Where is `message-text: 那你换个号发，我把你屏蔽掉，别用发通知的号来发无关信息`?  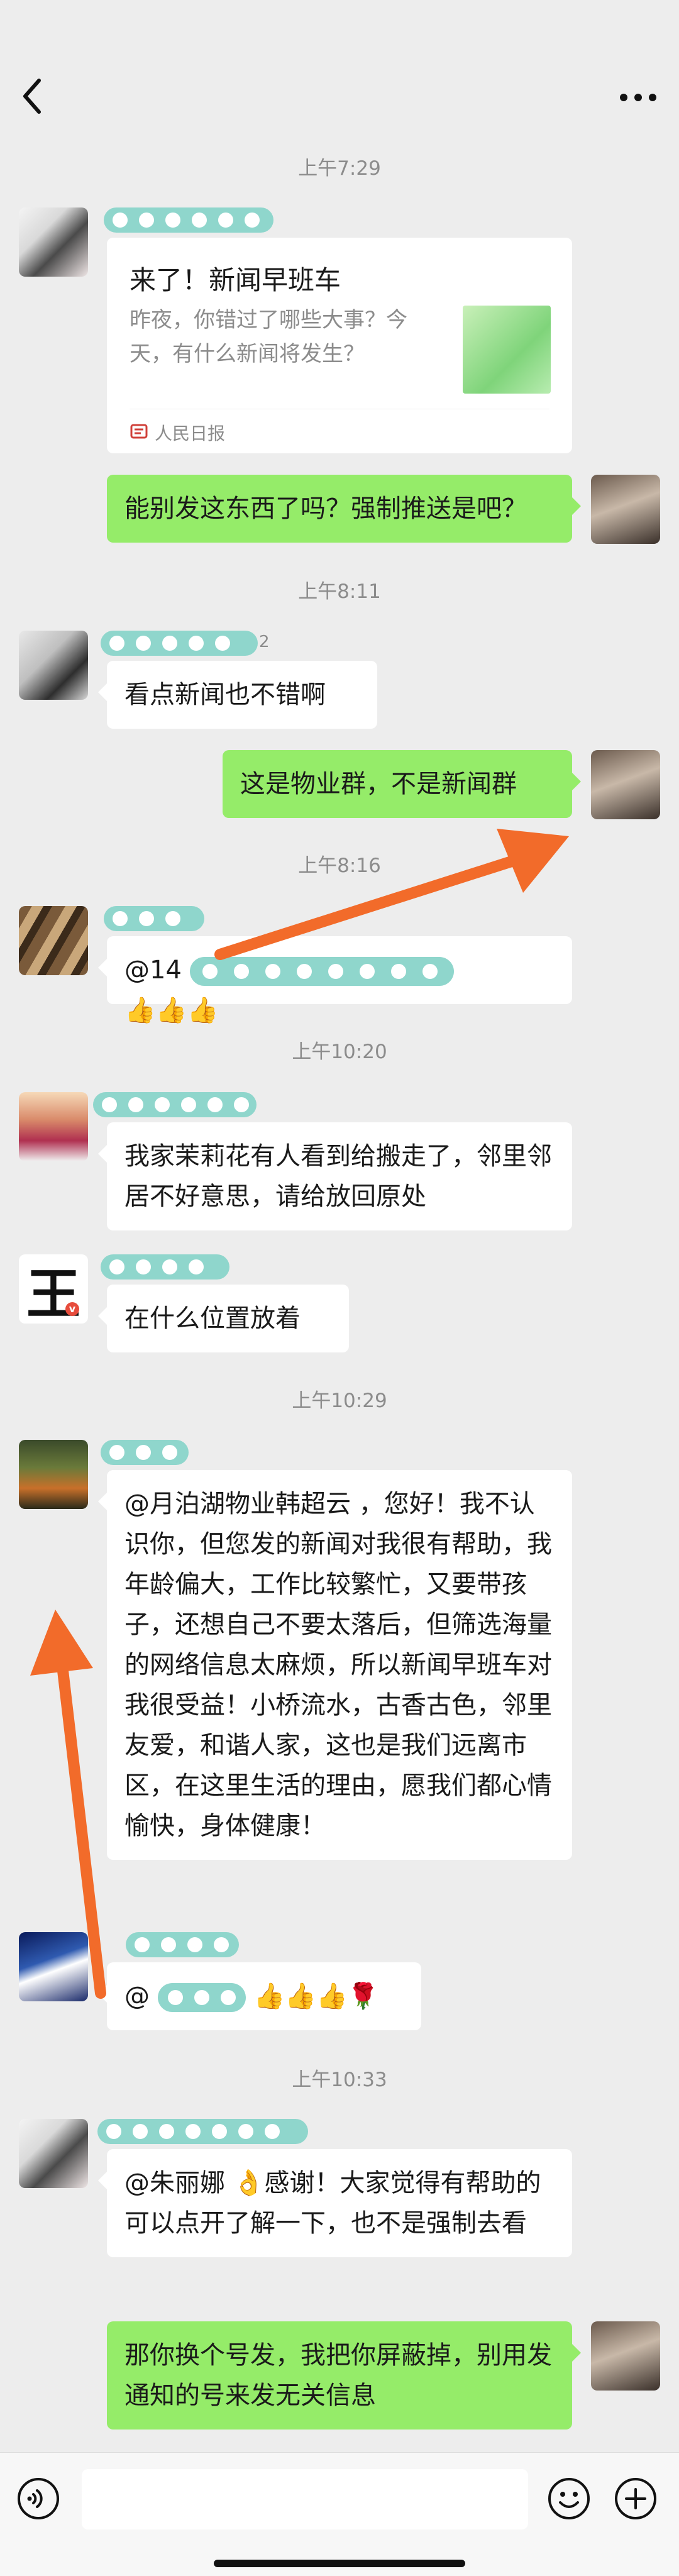
message-text: 那你换个号发，我把你屏蔽掉，别用发通知的号来发无关信息 is located at coordinates (338, 2375).